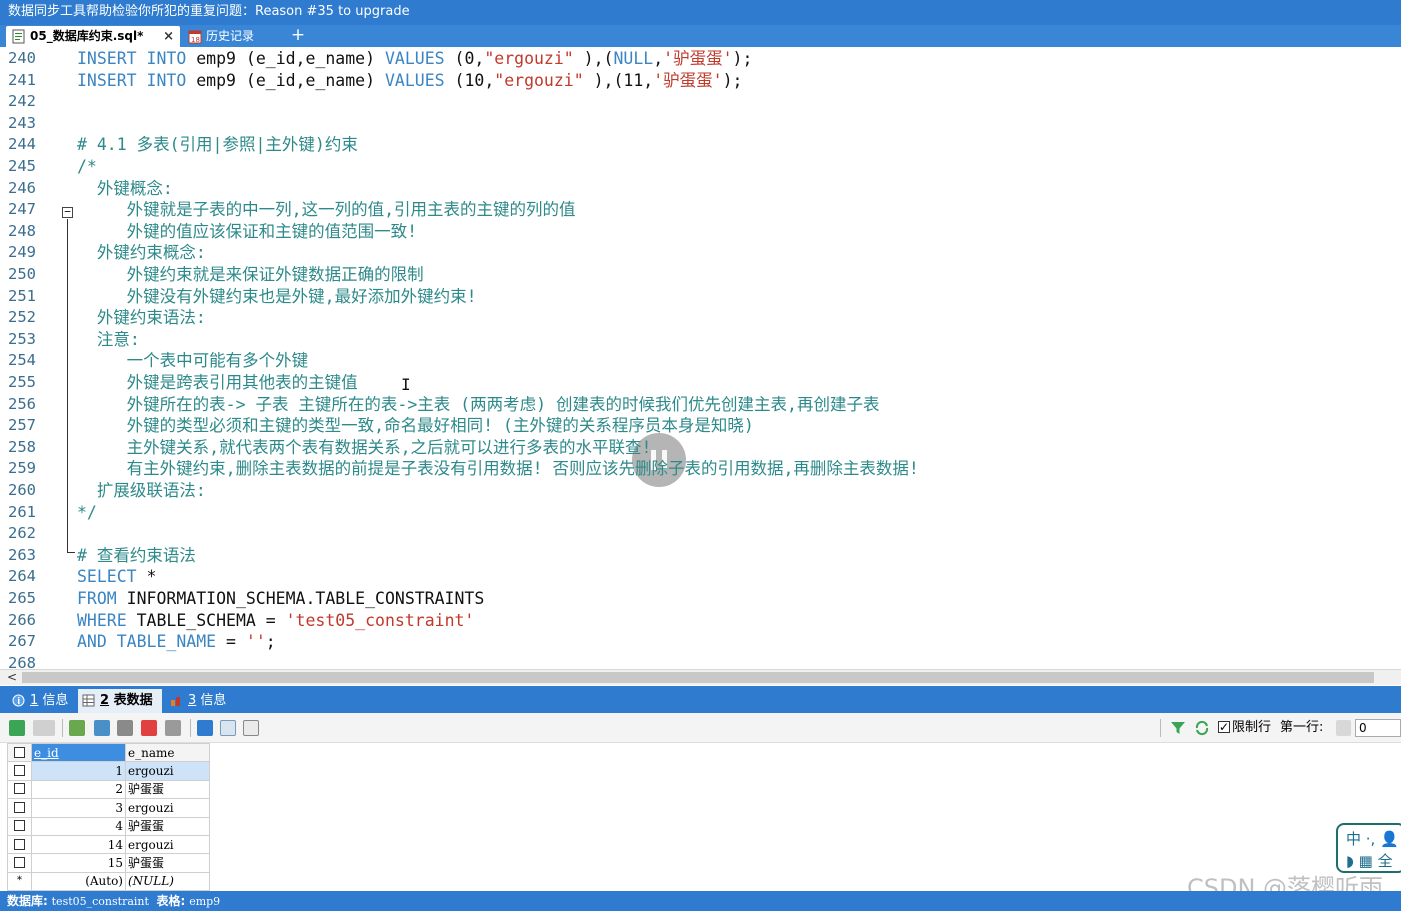 The width and height of the screenshot is (1401, 912). Describe the element at coordinates (78, 771) in the screenshot. I see `cell-e-id: 1` at that location.